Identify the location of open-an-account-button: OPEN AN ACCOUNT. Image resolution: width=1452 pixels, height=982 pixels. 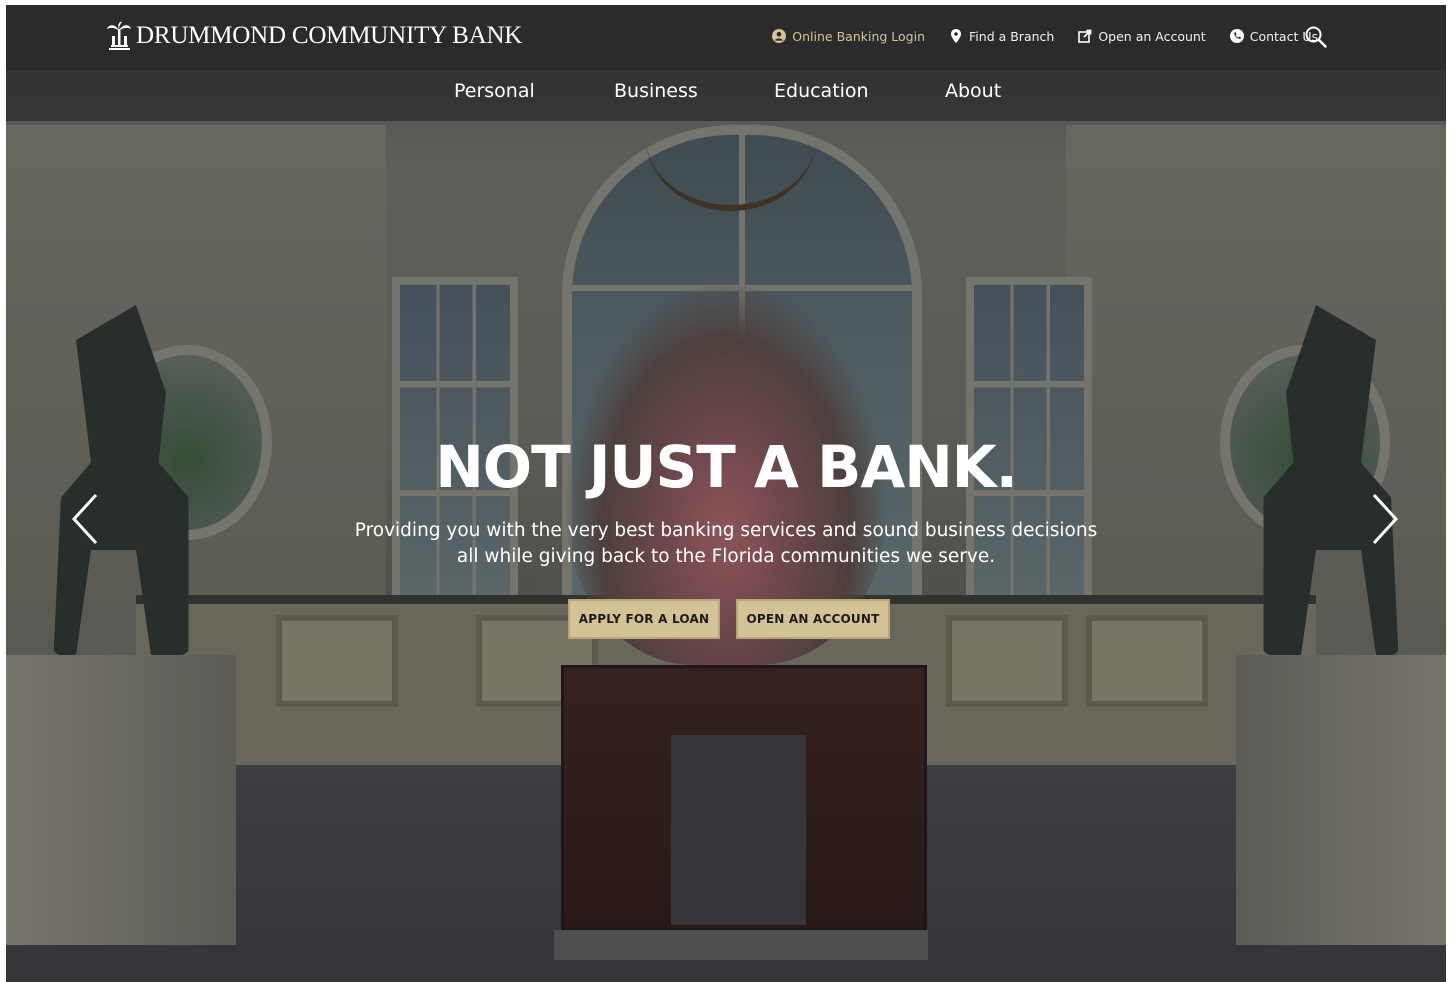
(813, 619).